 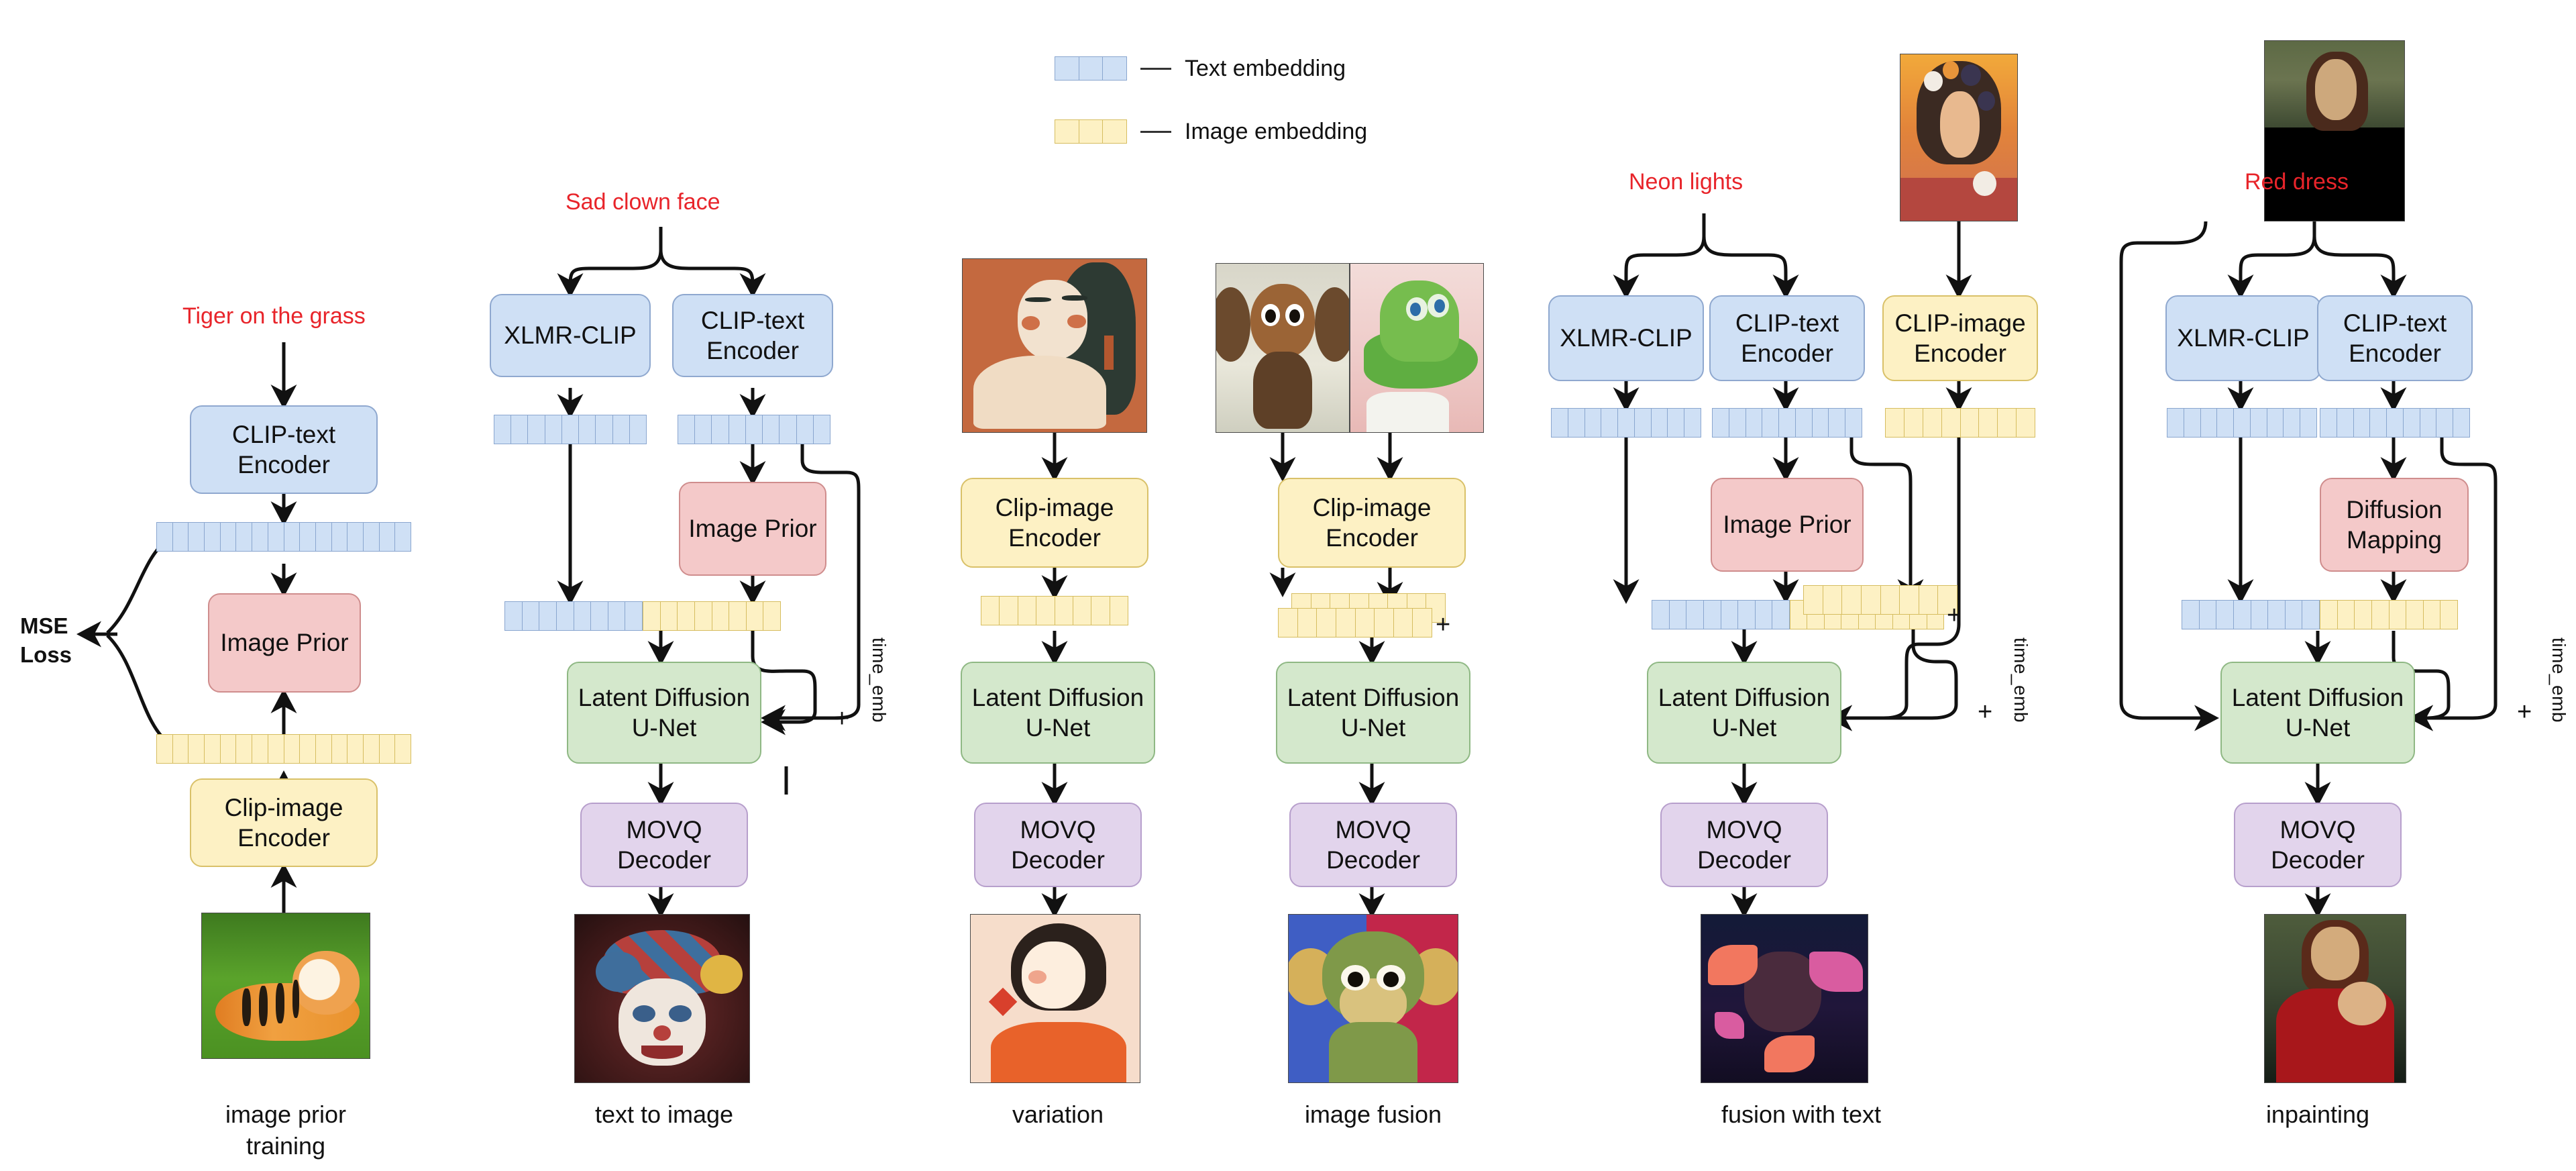 I want to click on image-prior-box-c2: Image Prior, so click(x=752, y=529).